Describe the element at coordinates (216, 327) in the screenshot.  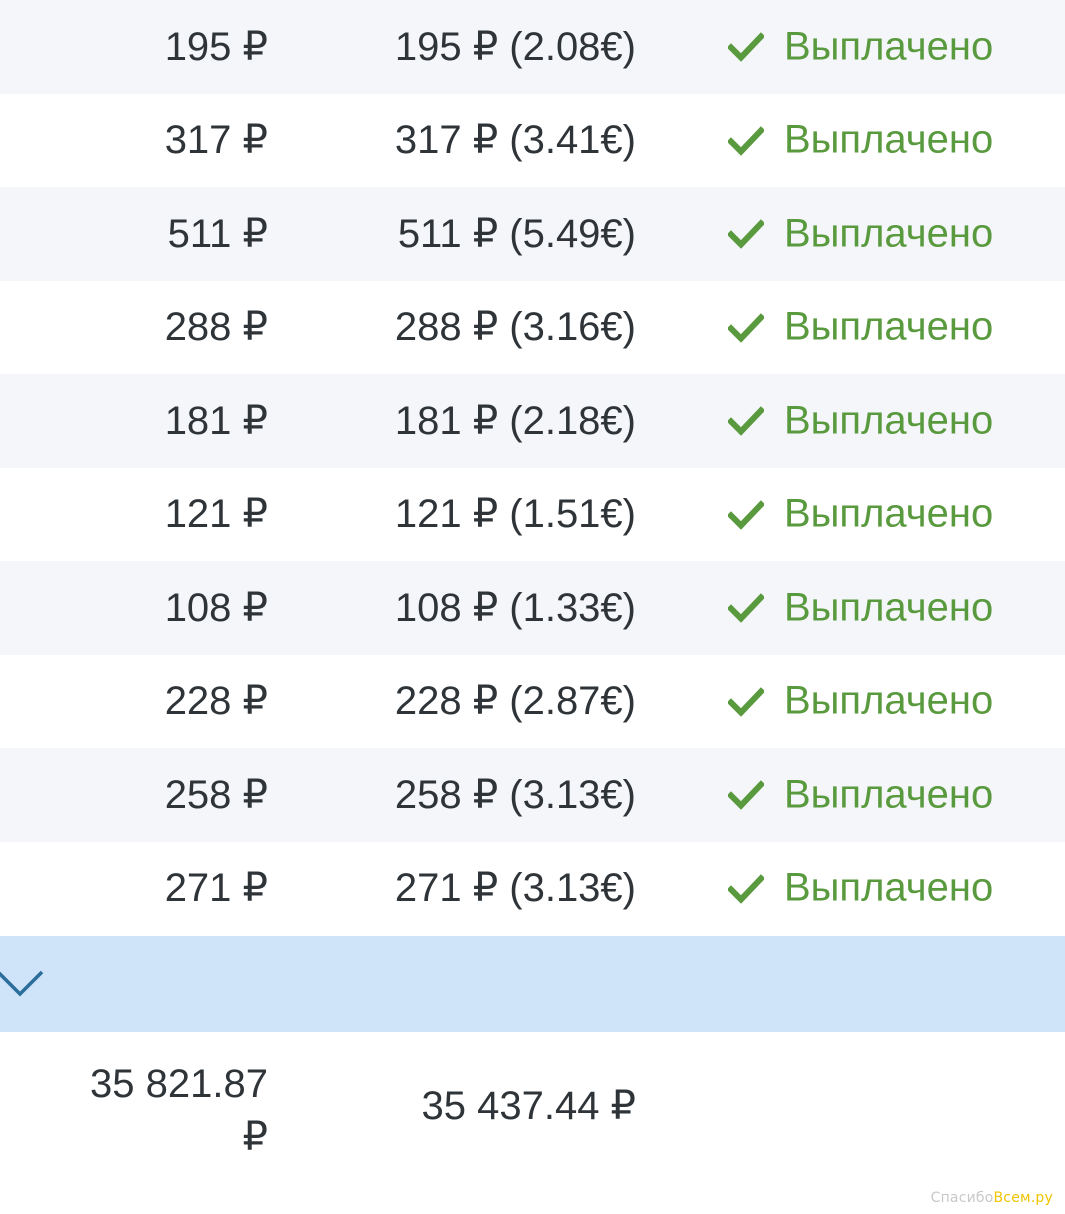
I see `row-amount: 288 ₽` at that location.